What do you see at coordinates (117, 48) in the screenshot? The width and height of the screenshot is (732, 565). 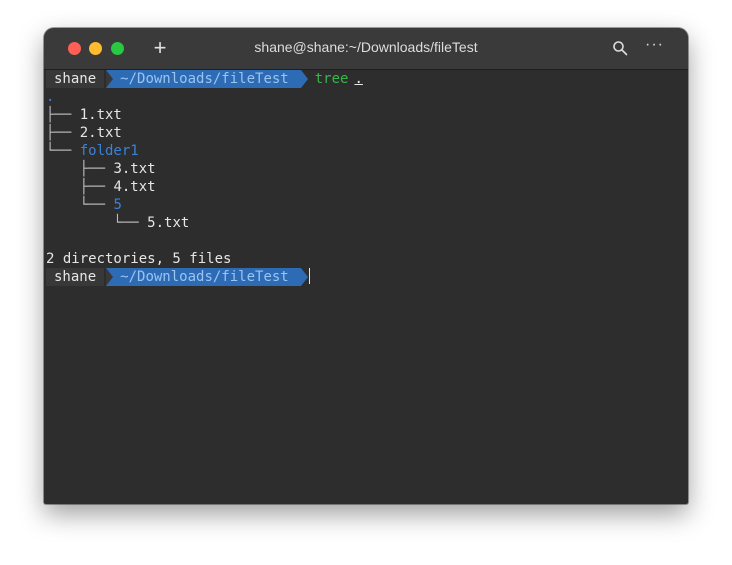 I see `zoom-button` at bounding box center [117, 48].